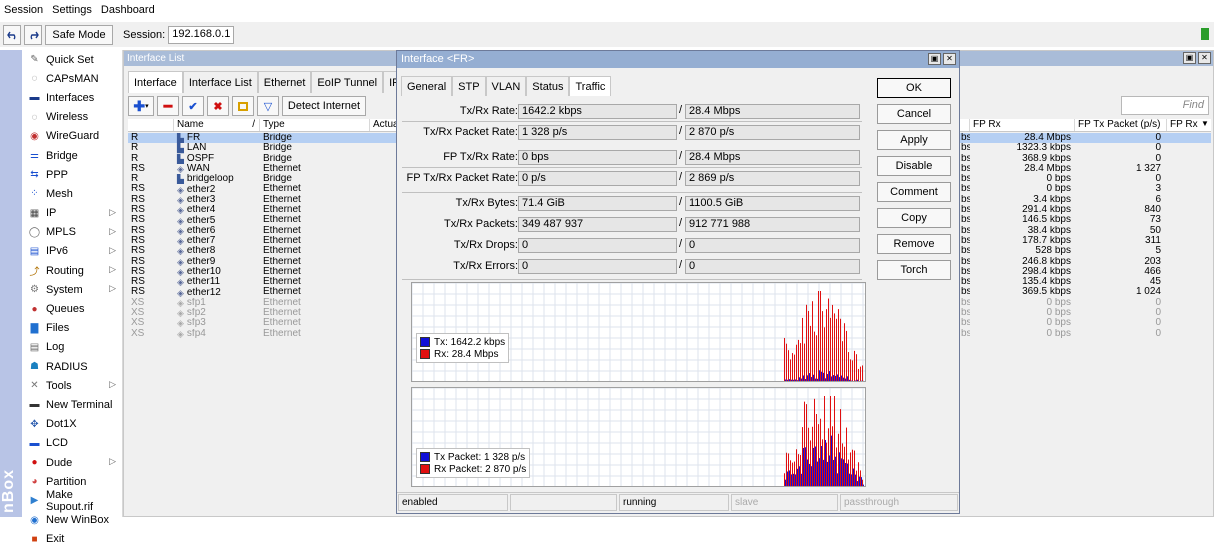 The width and height of the screenshot is (1214, 549). Describe the element at coordinates (72, 424) in the screenshot. I see `sidebar-item-dot1x: ✥Dot1X` at that location.